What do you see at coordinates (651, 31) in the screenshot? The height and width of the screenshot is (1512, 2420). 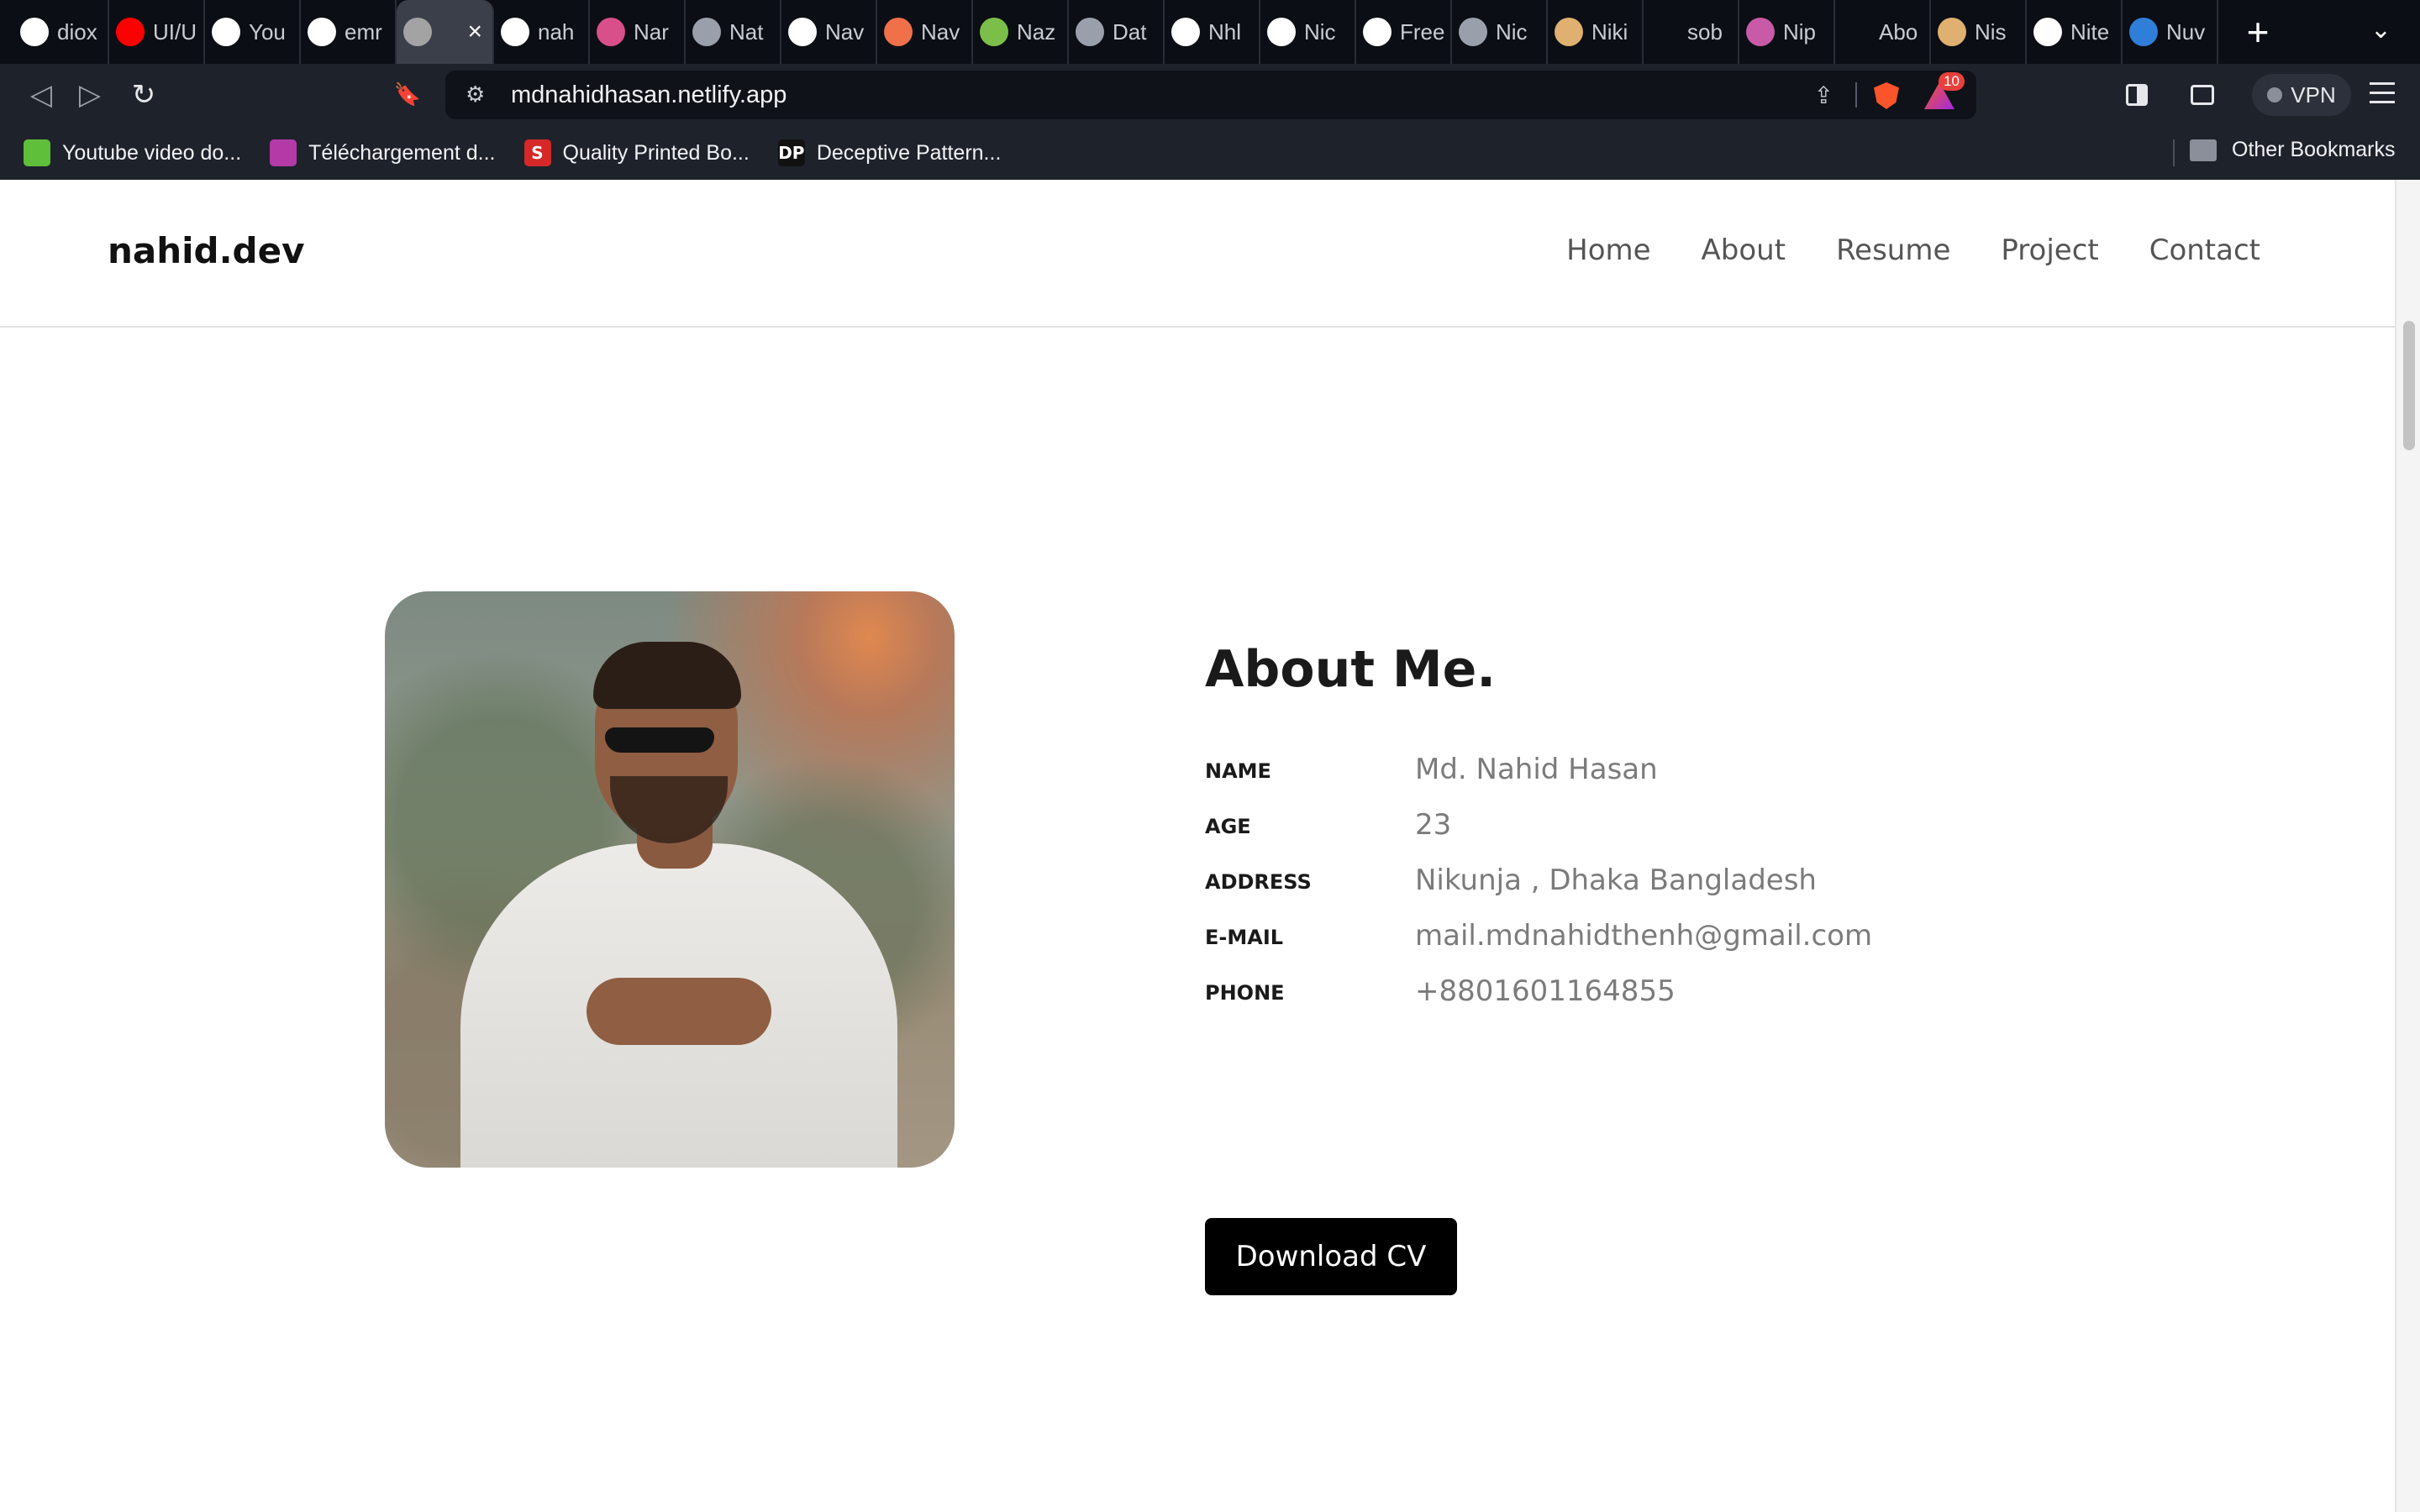 I see `tab-title: Nar` at bounding box center [651, 31].